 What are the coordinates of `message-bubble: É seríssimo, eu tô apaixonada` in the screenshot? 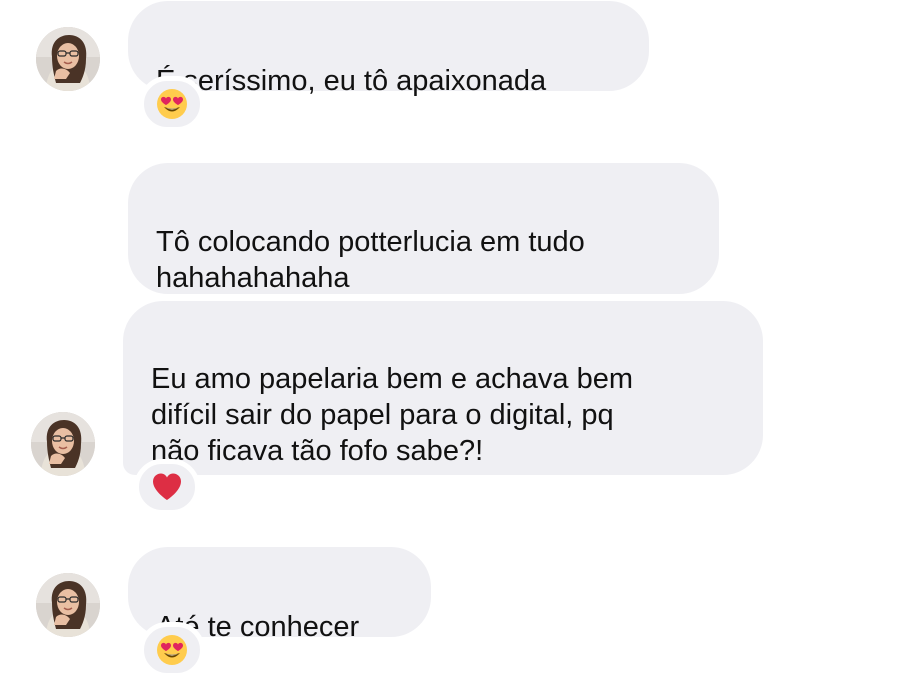 It's located at (388, 49).